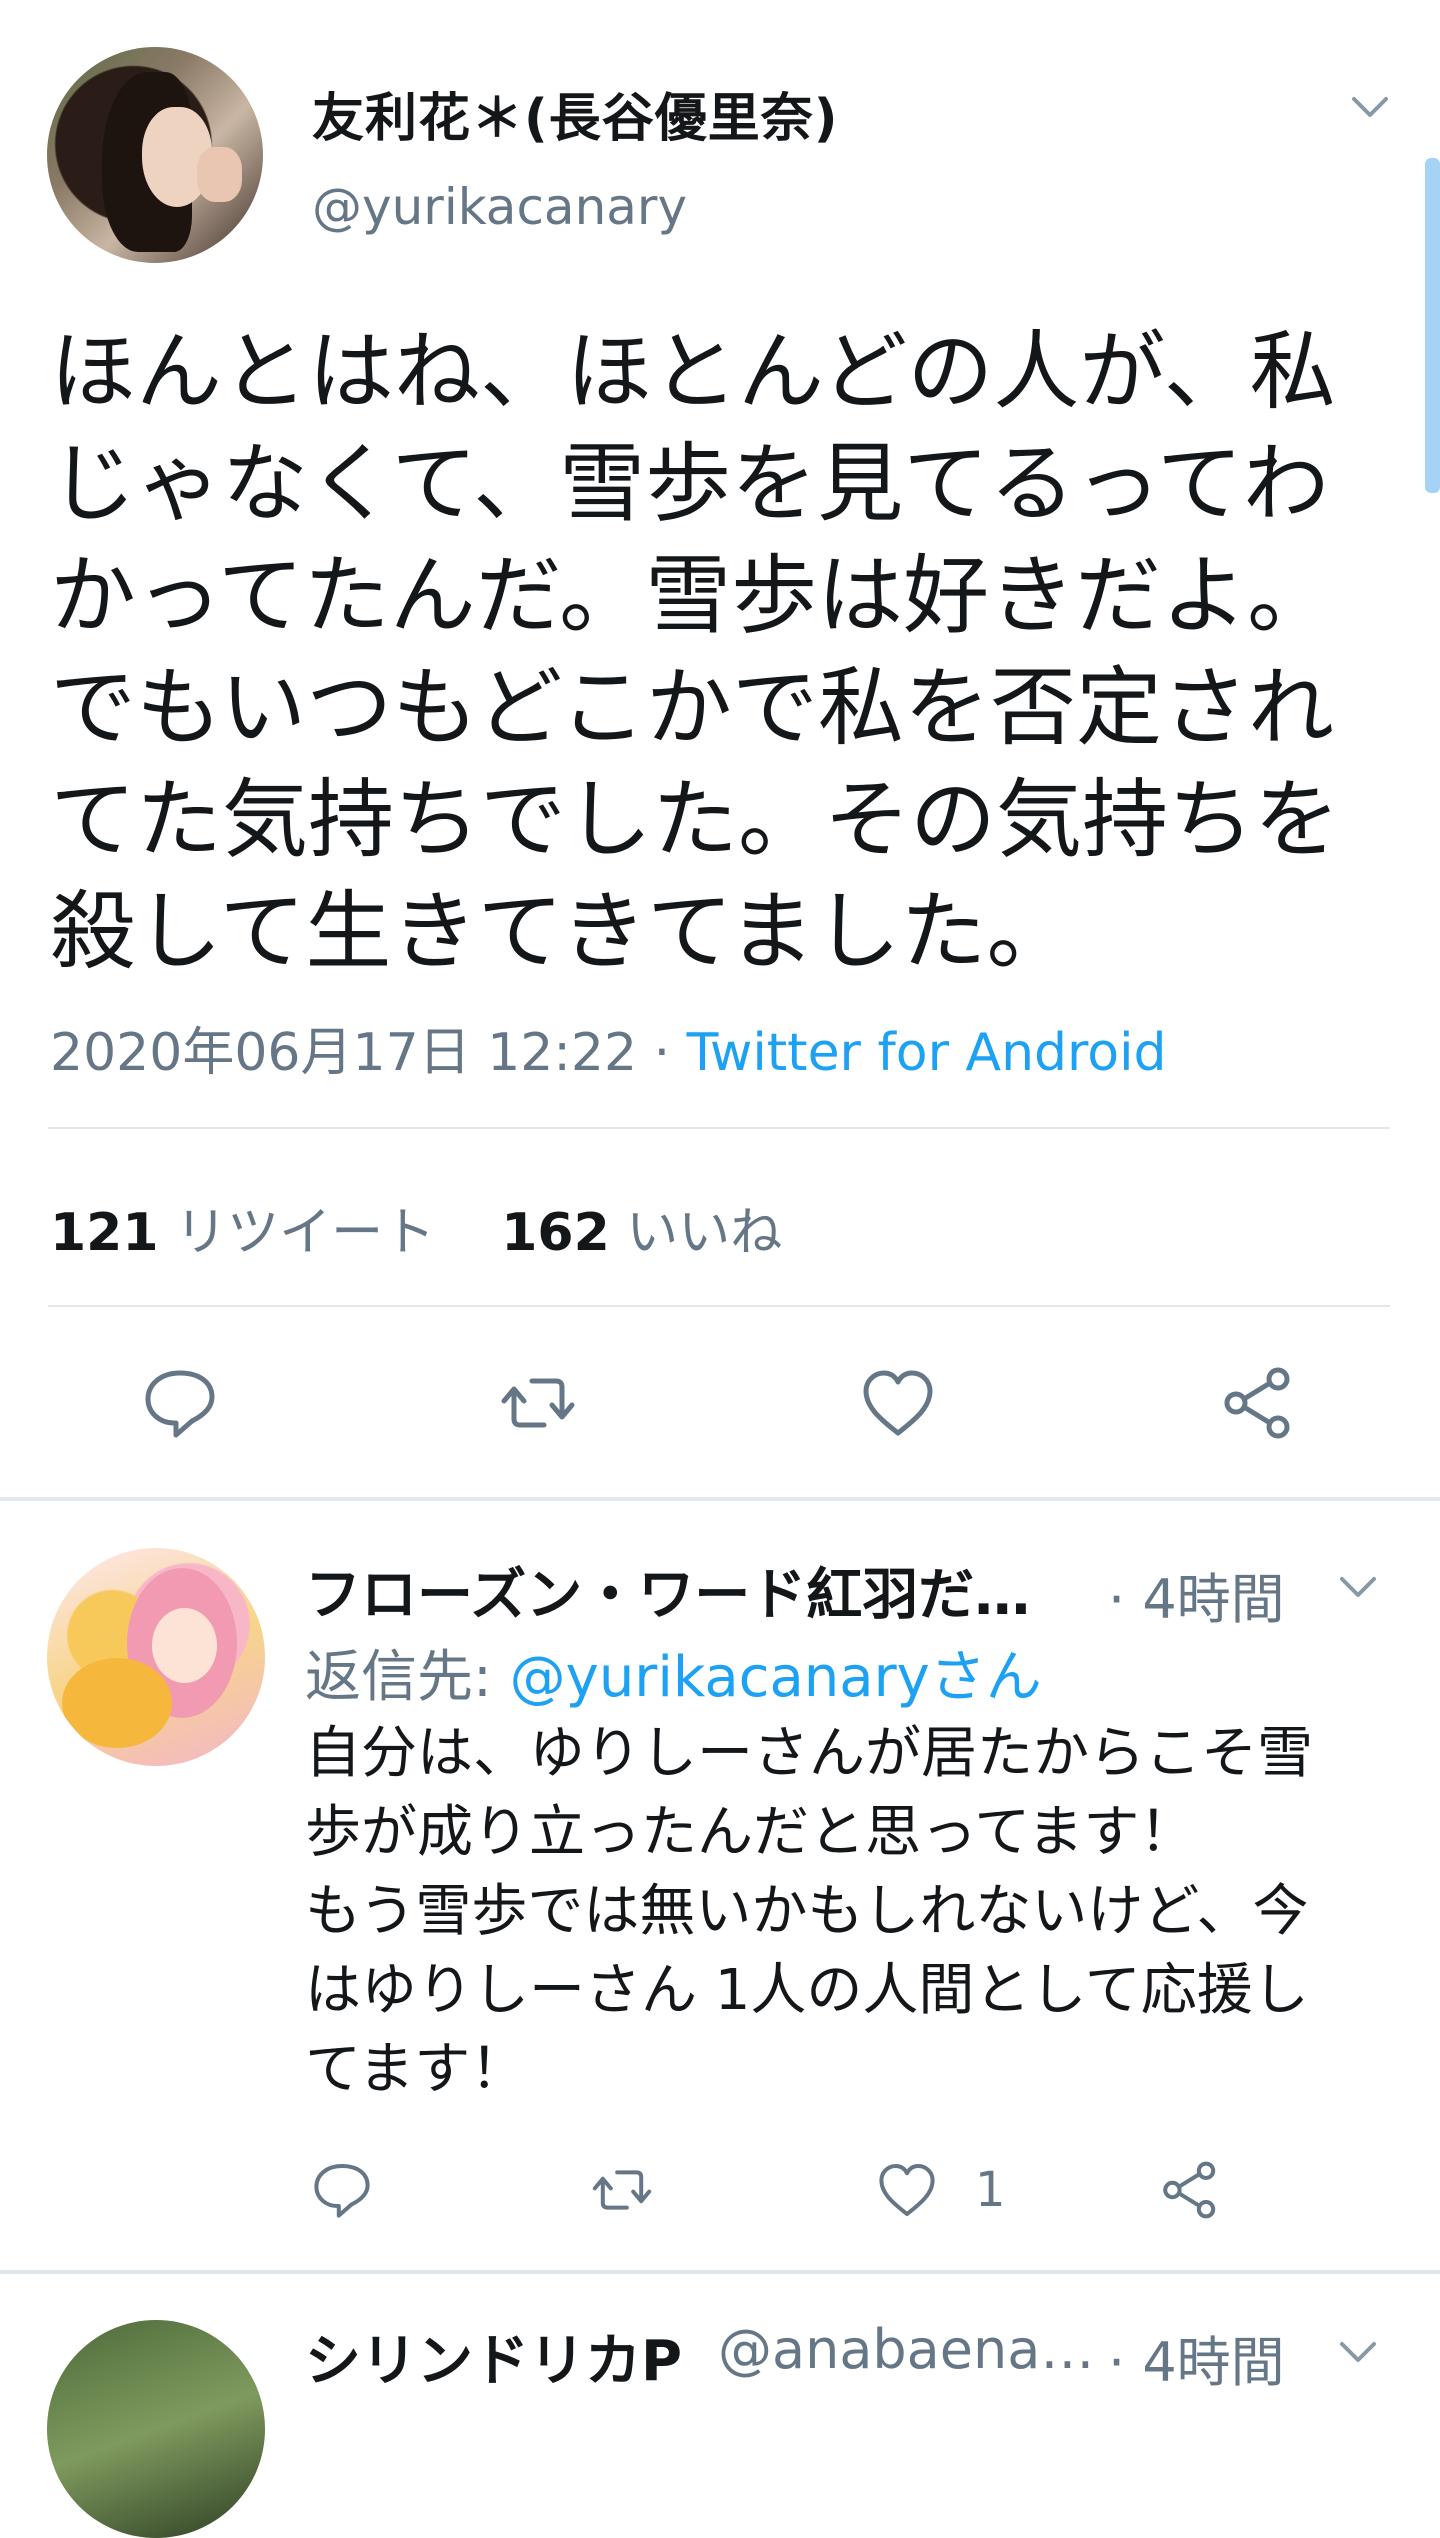  I want to click on author-handle: @yurikacanary, so click(499, 207).